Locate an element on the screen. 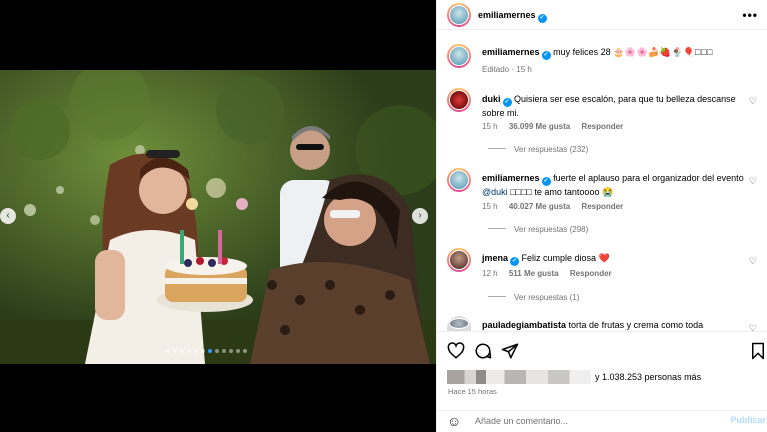 This screenshot has width=767, height=432. comment-body: Feliz cumple diosa ❤️ is located at coordinates (565, 258).